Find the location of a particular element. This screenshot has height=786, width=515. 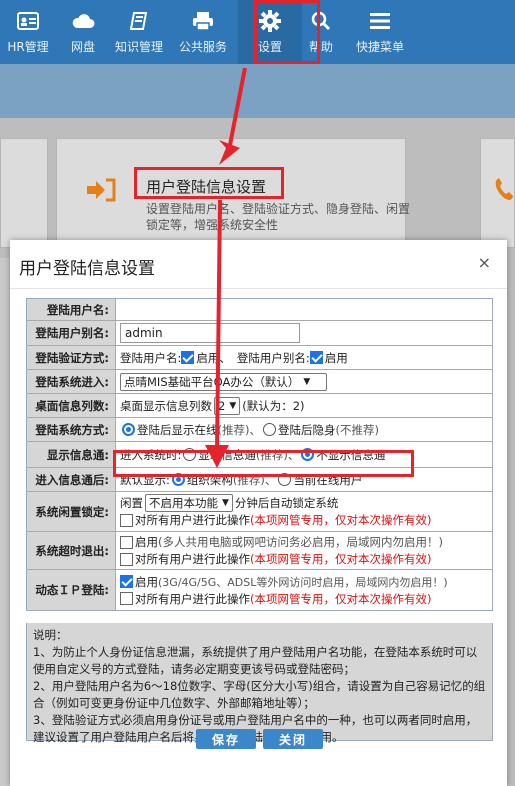

dynamic-ip-enable: 启用 is located at coordinates (146, 581).